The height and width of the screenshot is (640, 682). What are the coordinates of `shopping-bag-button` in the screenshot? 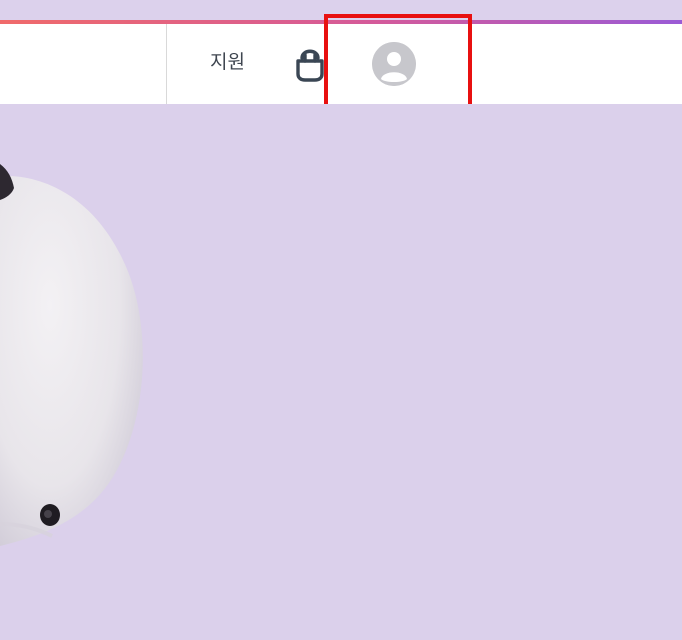 It's located at (310, 64).